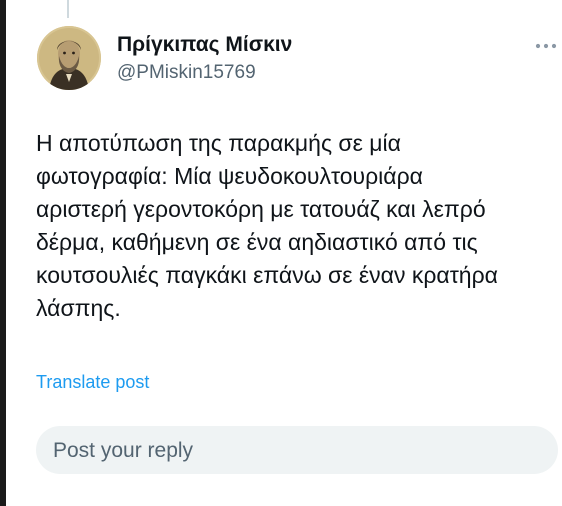 The height and width of the screenshot is (506, 562). What do you see at coordinates (69, 58) in the screenshot?
I see `avatar` at bounding box center [69, 58].